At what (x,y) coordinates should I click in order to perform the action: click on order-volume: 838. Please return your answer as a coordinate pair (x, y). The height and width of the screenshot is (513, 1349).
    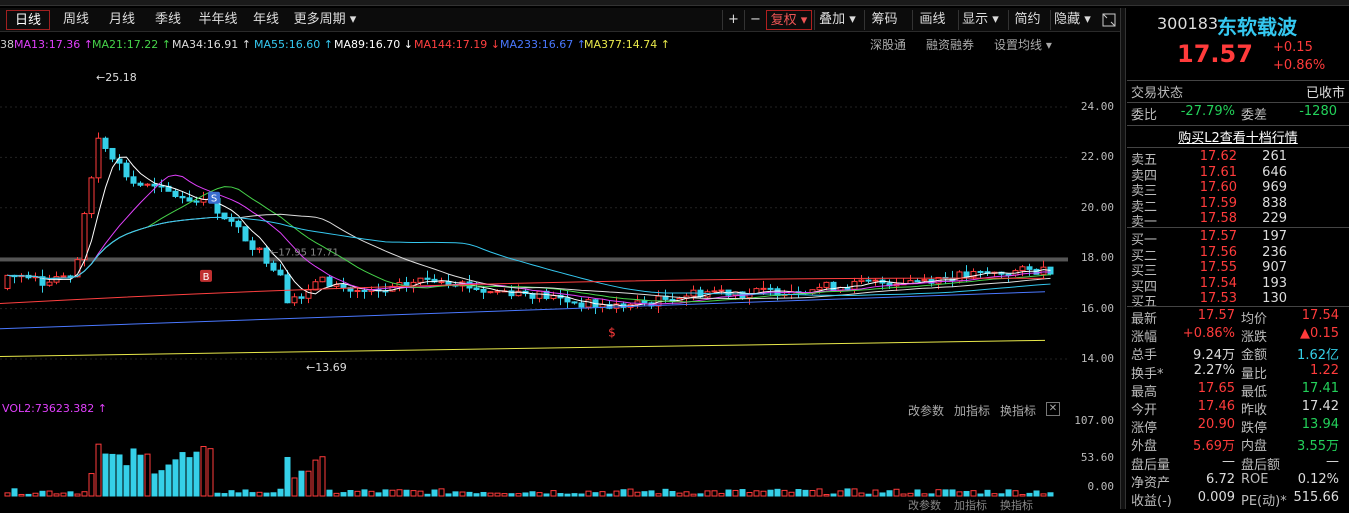
    Looking at the image, I should click on (1274, 203).